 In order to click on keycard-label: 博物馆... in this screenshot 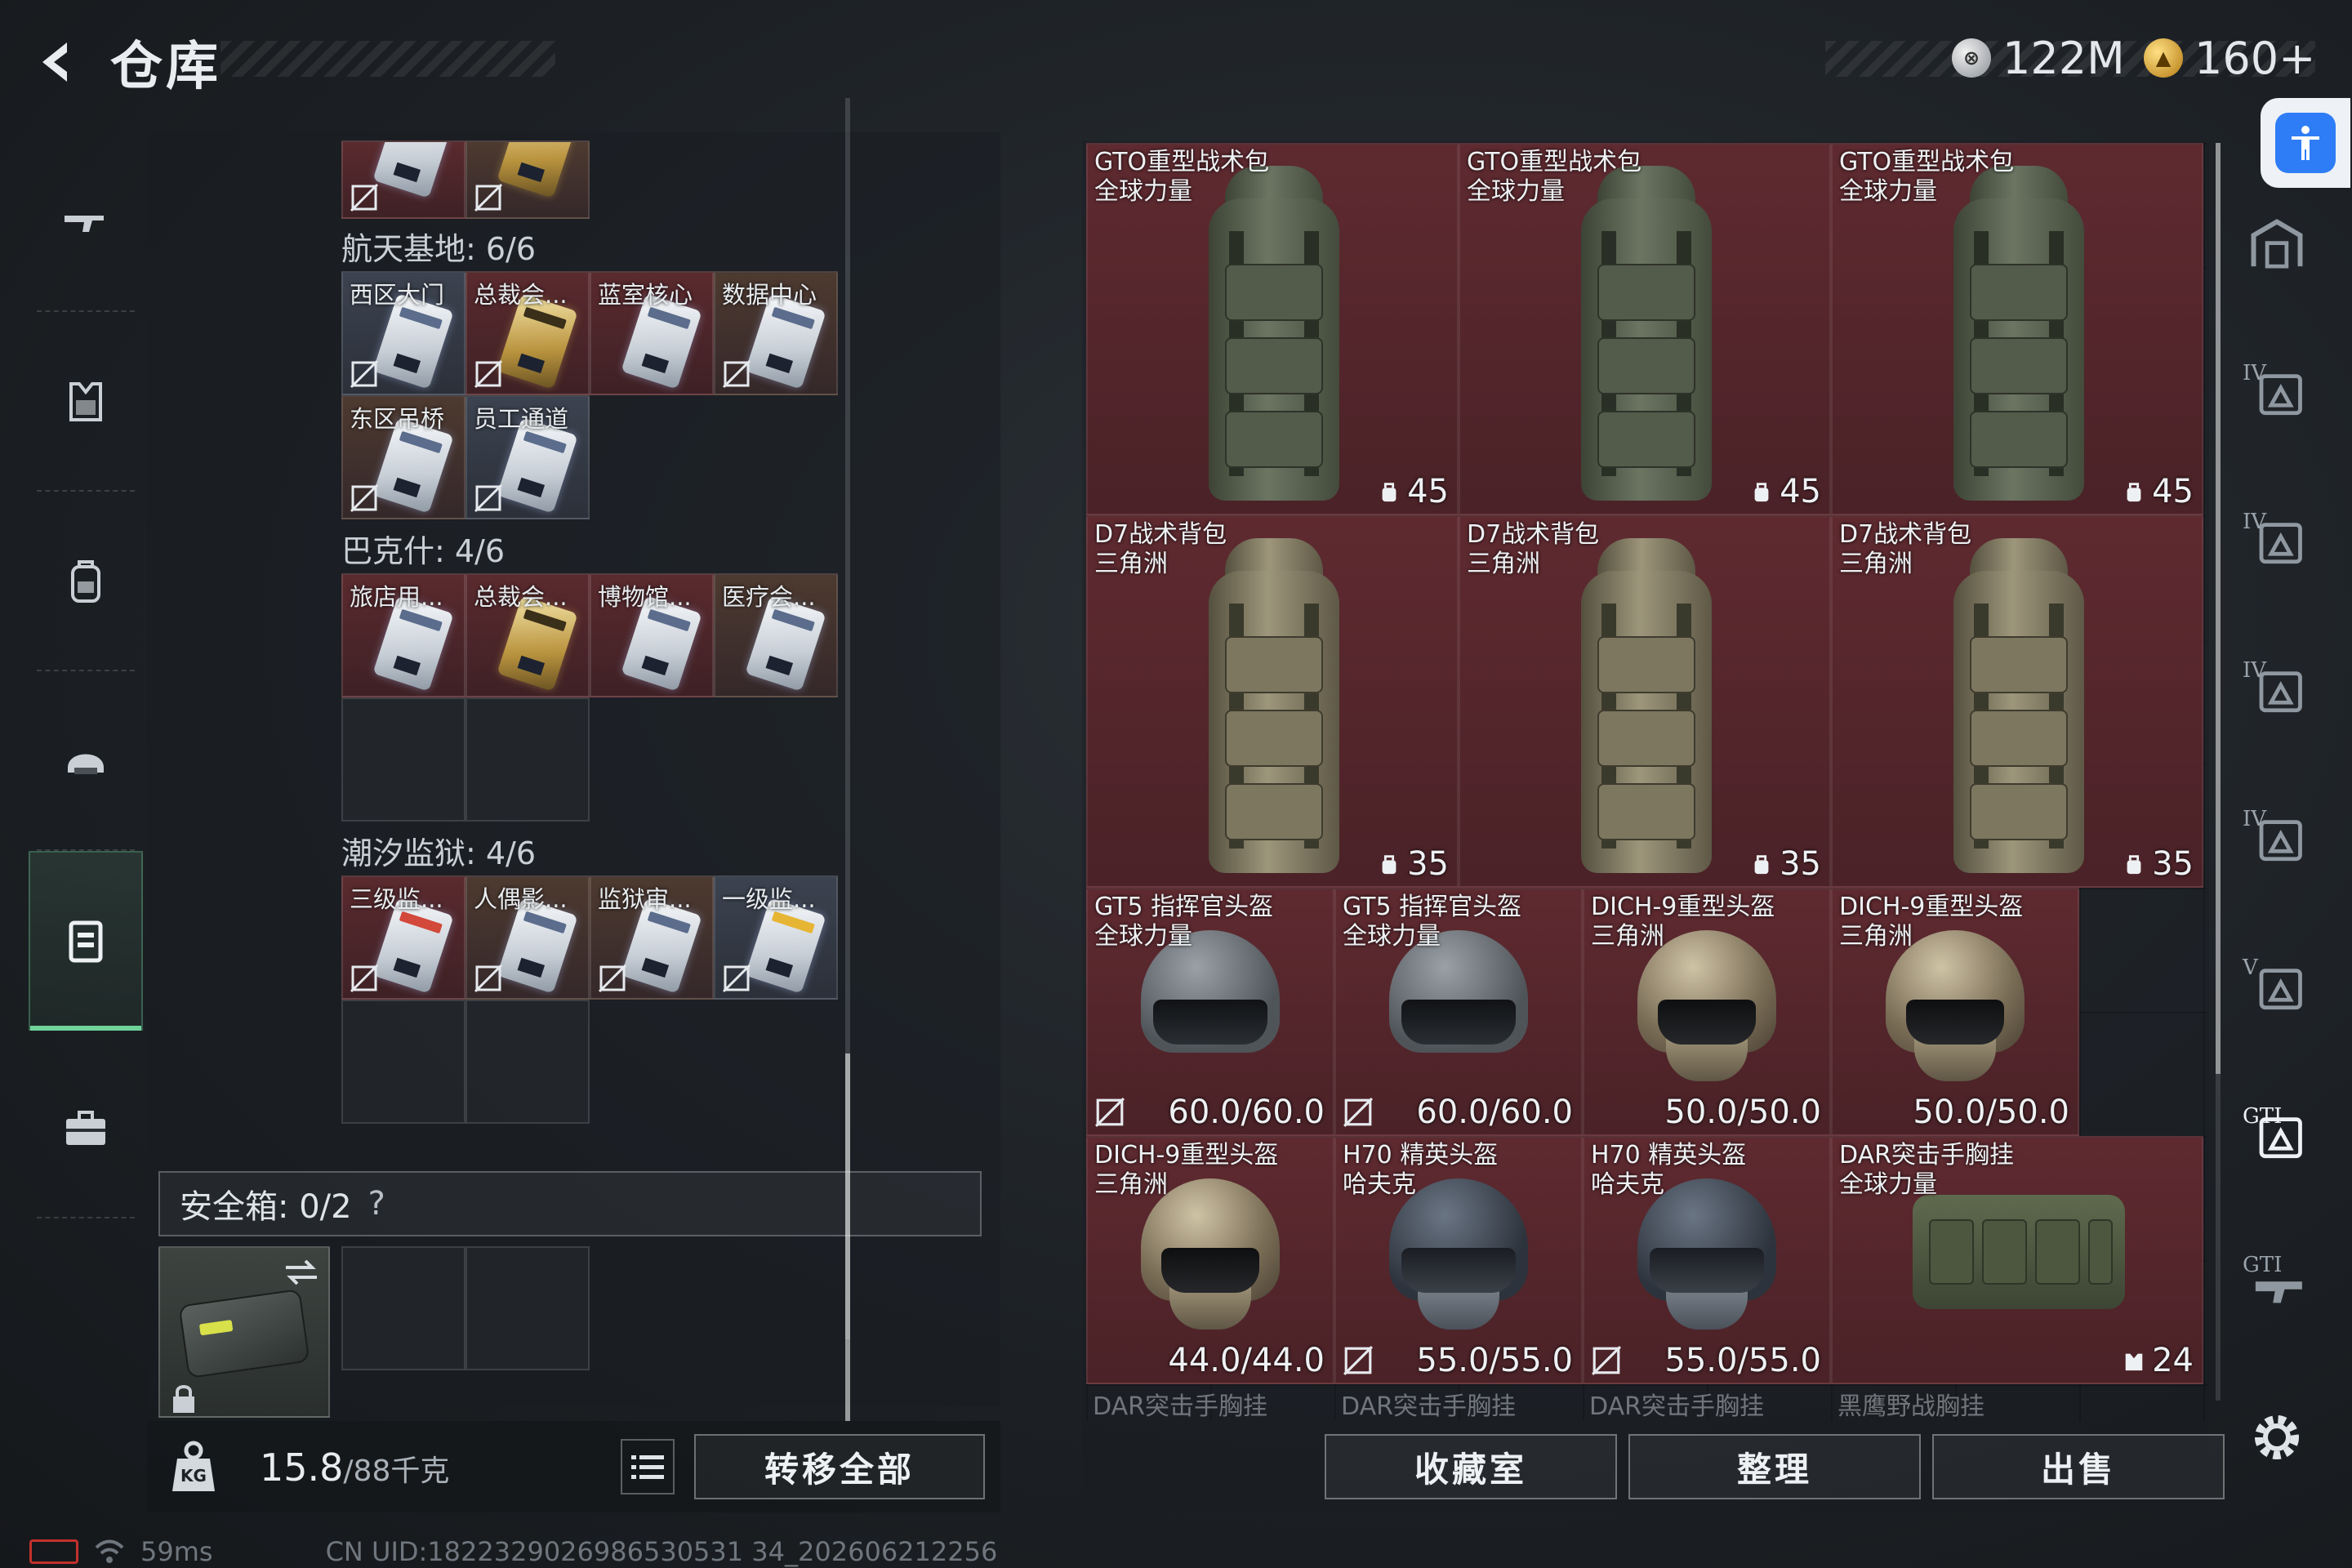, I will do `click(645, 597)`.